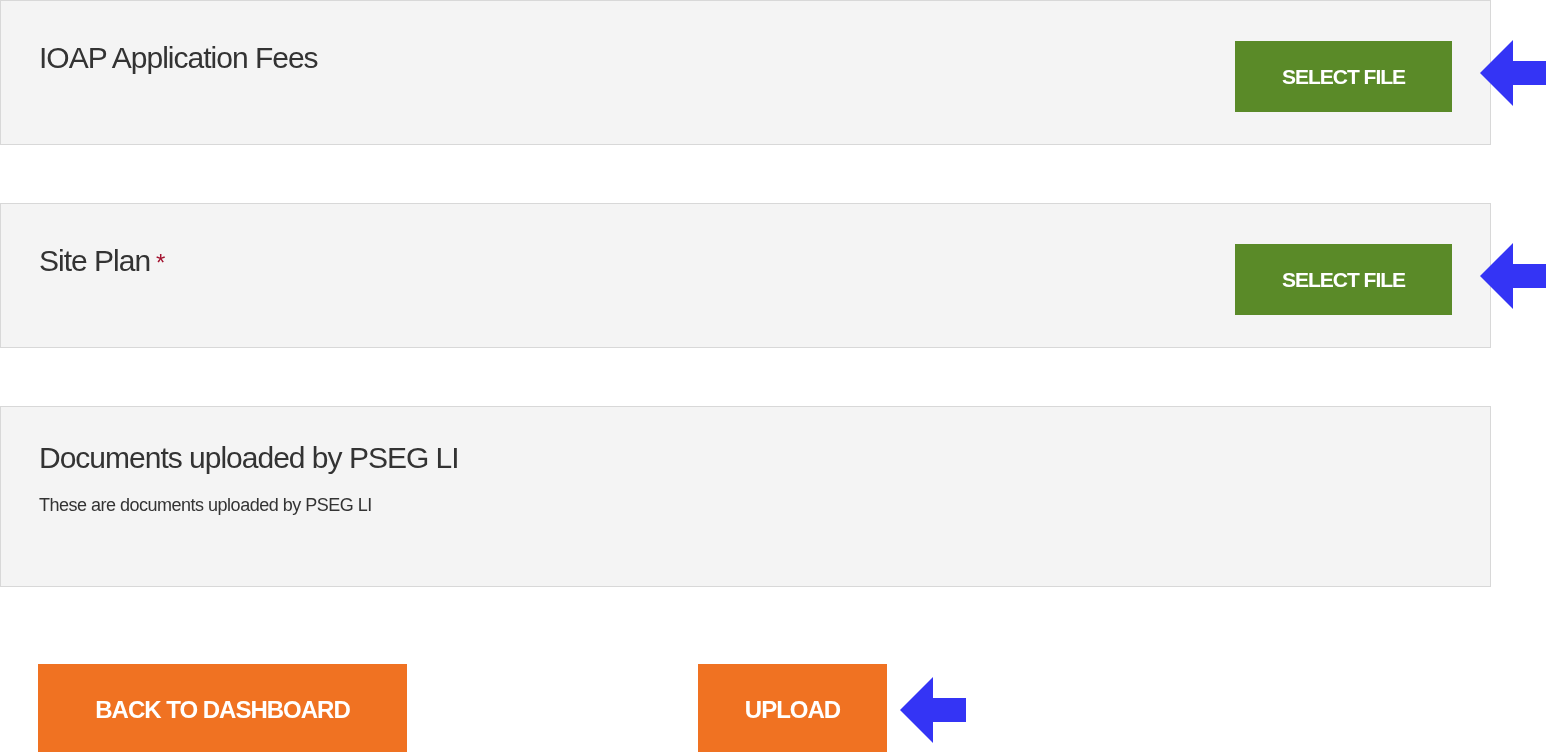  Describe the element at coordinates (178, 58) in the screenshot. I see `document-title: IOAP Application Fees` at that location.